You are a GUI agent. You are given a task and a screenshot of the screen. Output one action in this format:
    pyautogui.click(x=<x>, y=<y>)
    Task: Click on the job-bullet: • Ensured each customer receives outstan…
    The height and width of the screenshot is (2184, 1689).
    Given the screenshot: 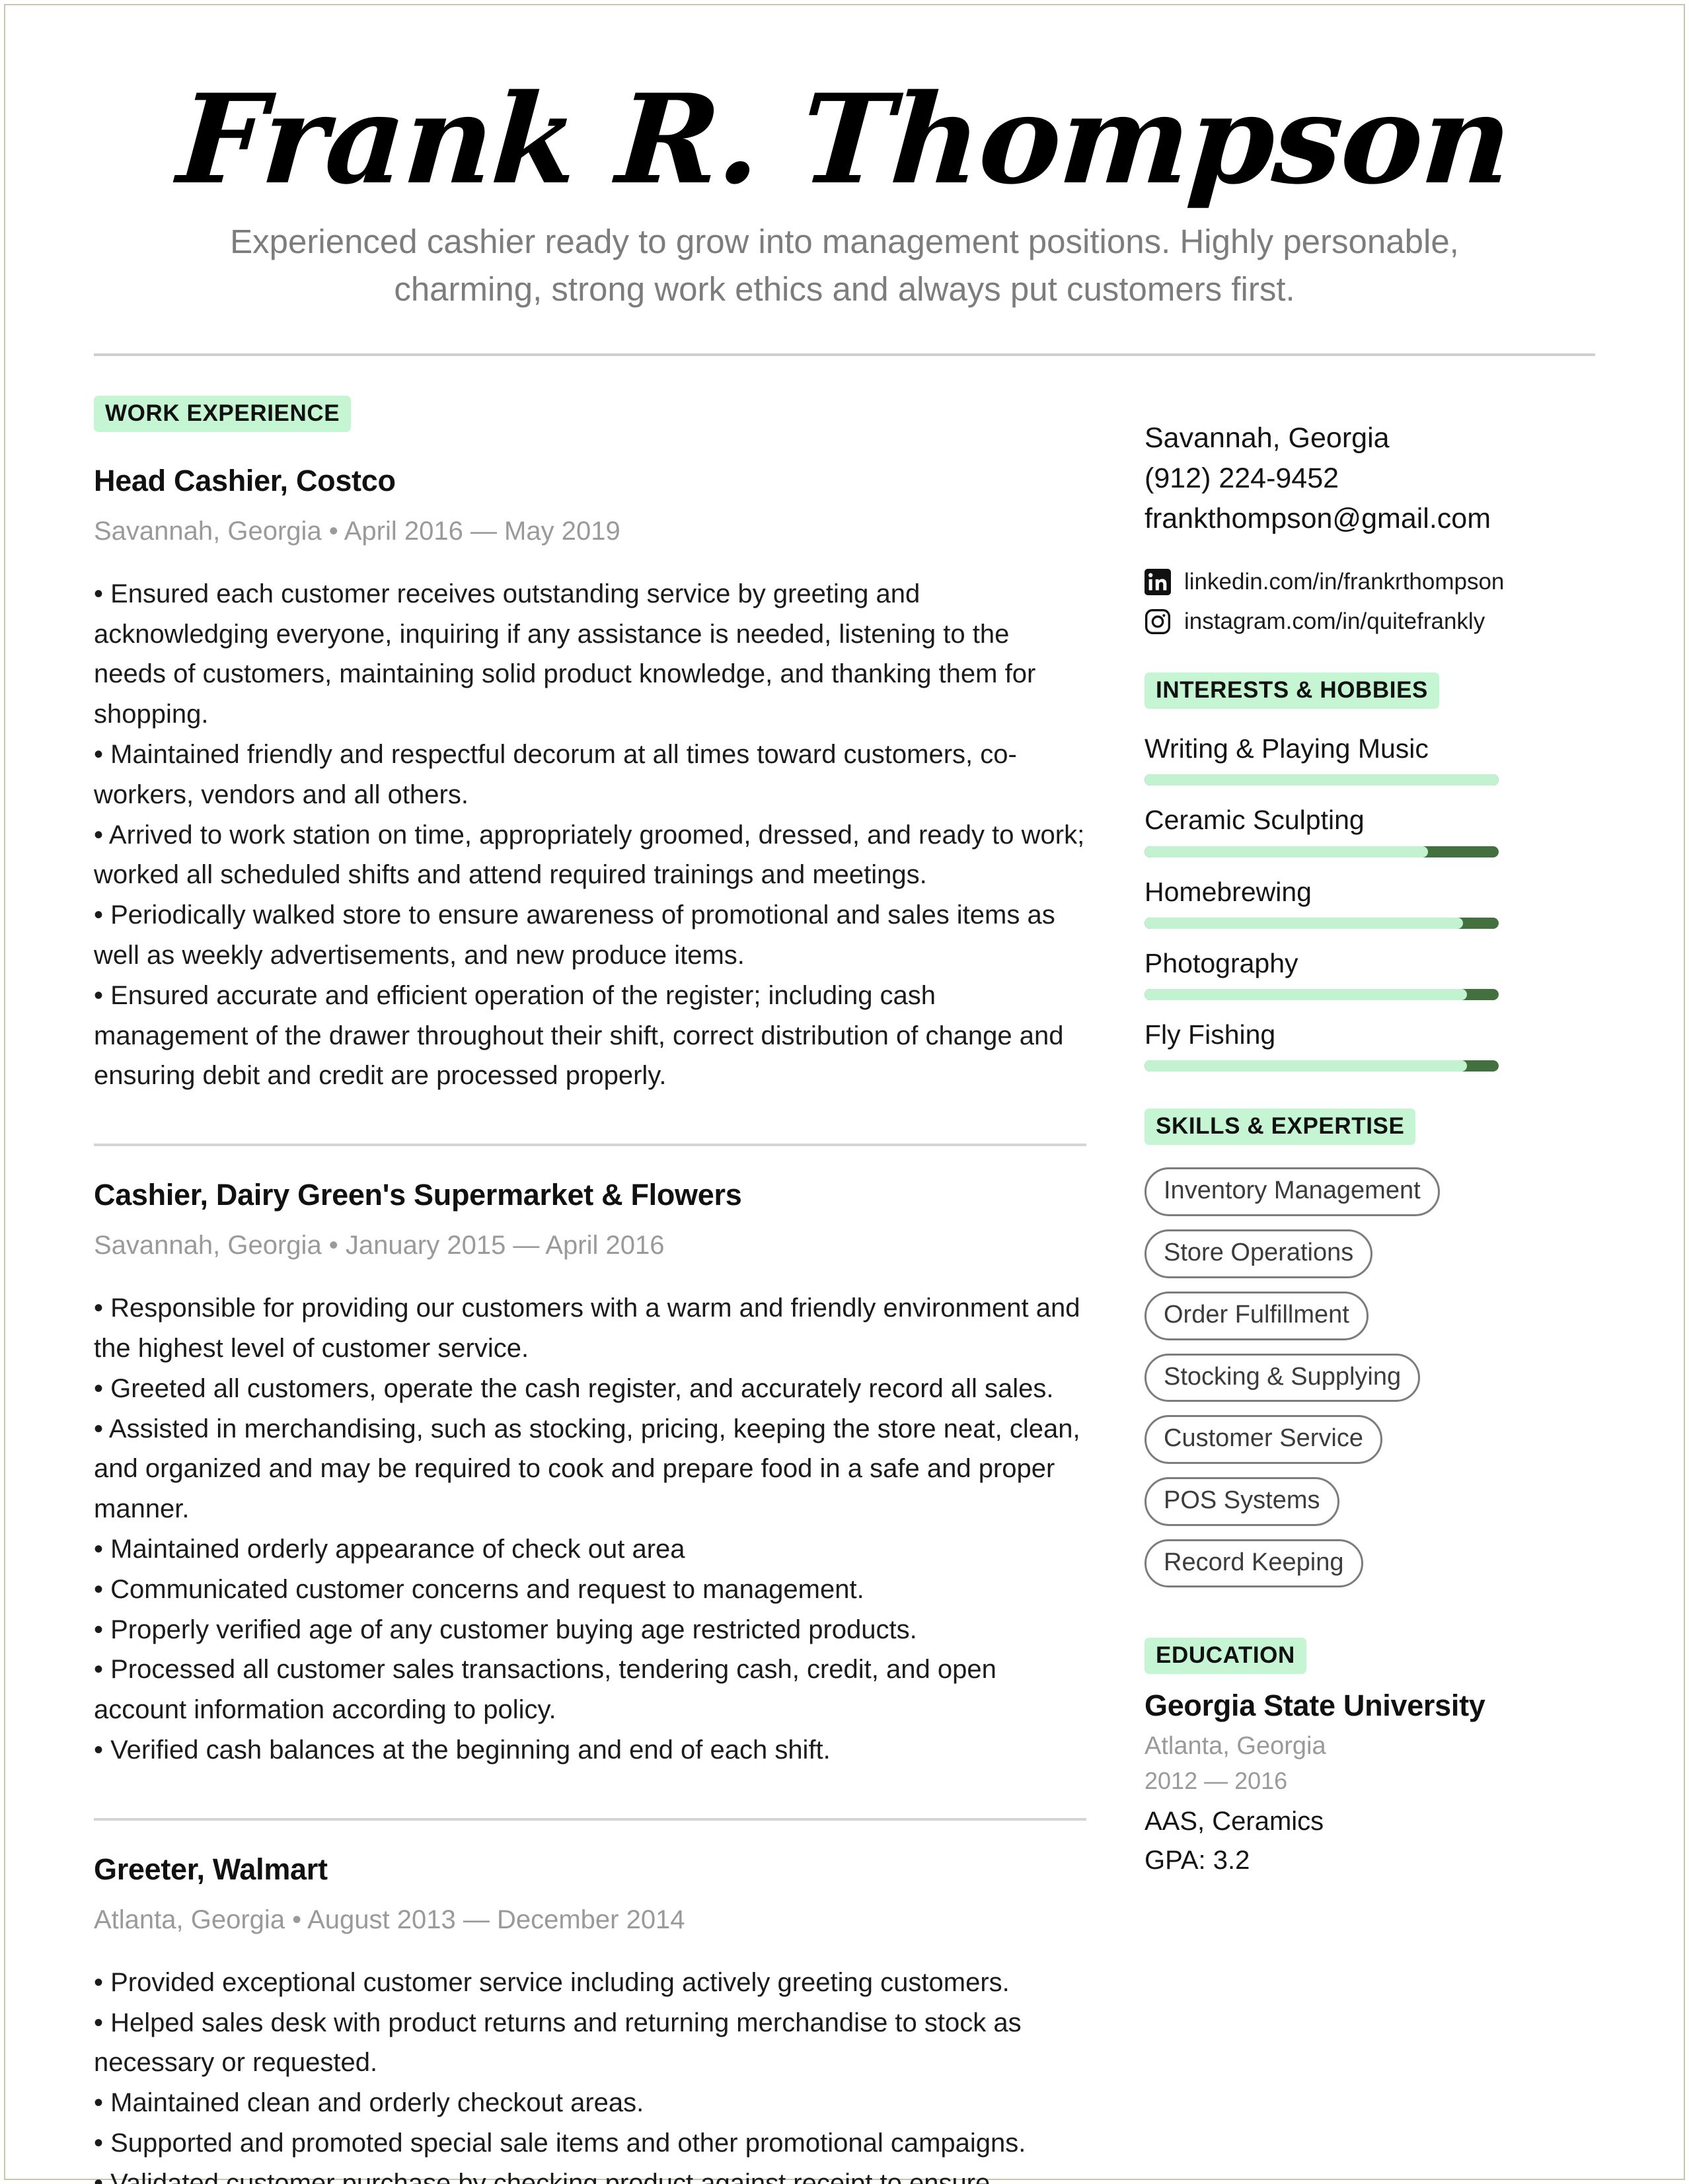 What is the action you would take?
    pyautogui.click(x=565, y=654)
    